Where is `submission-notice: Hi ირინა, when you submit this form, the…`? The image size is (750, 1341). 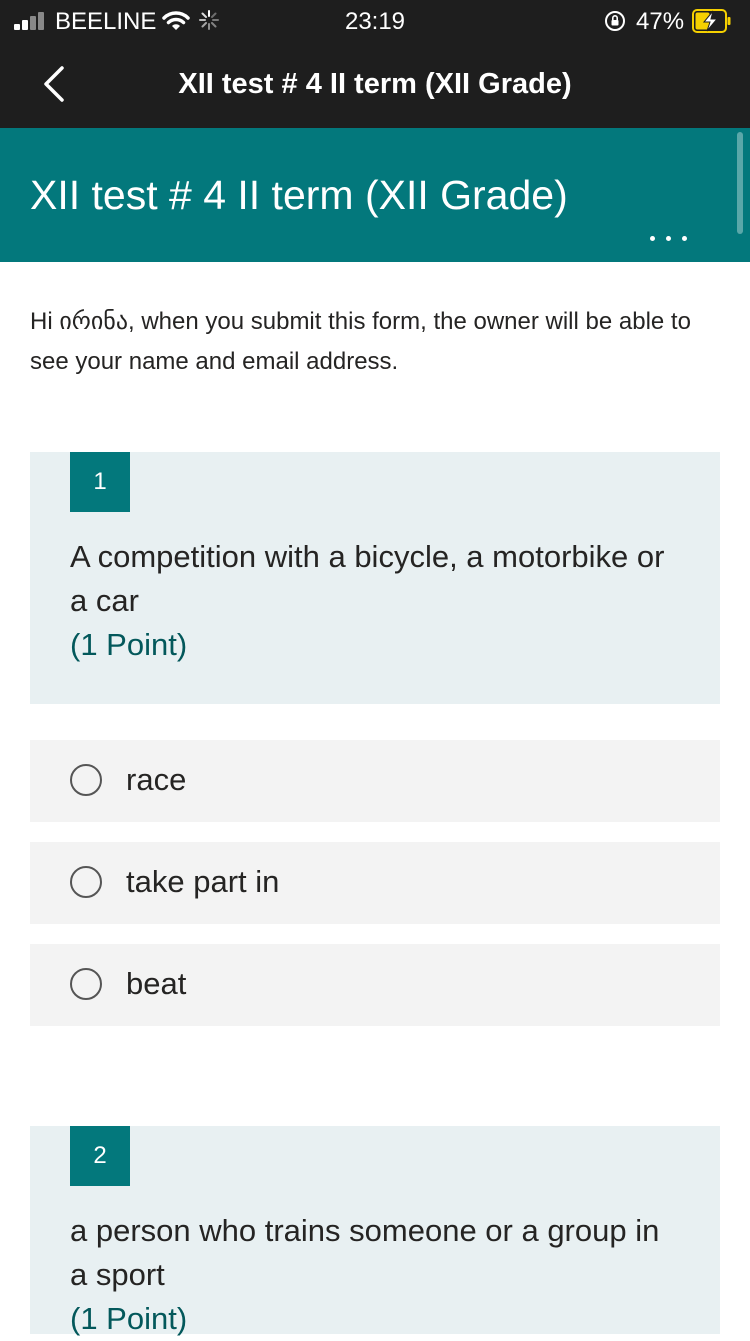 submission-notice: Hi ირინა, when you submit this form, the… is located at coordinates (360, 341).